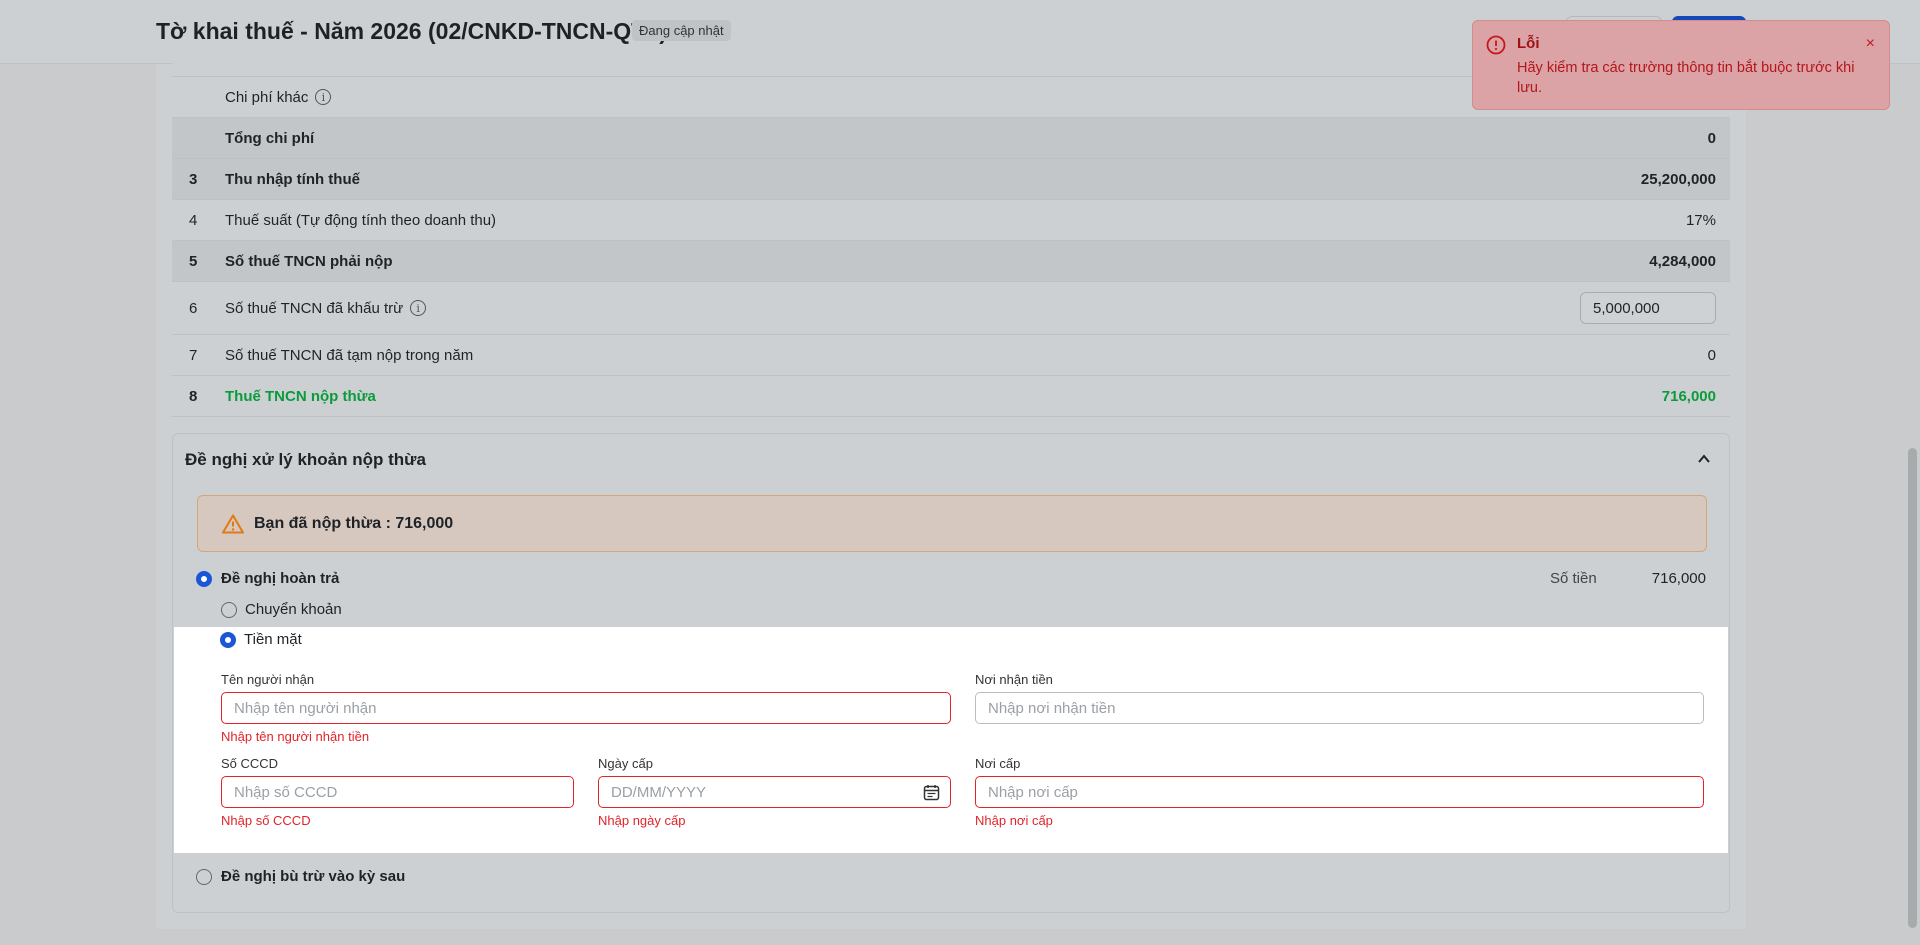  I want to click on recipient-error: Nhập tên người nhận tiền, so click(295, 736).